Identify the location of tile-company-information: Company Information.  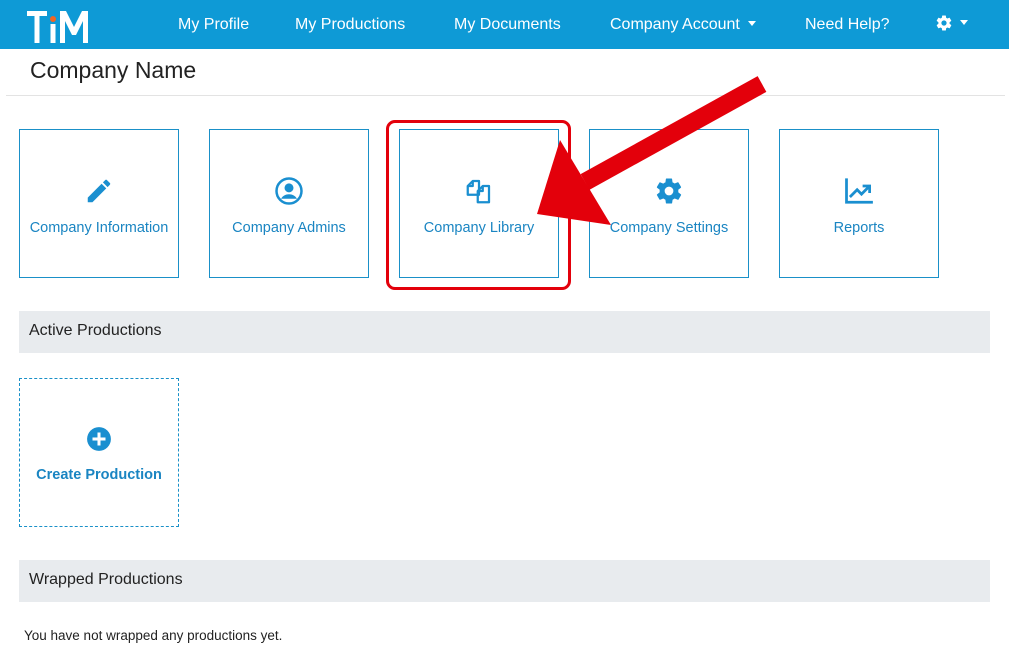
(99, 203).